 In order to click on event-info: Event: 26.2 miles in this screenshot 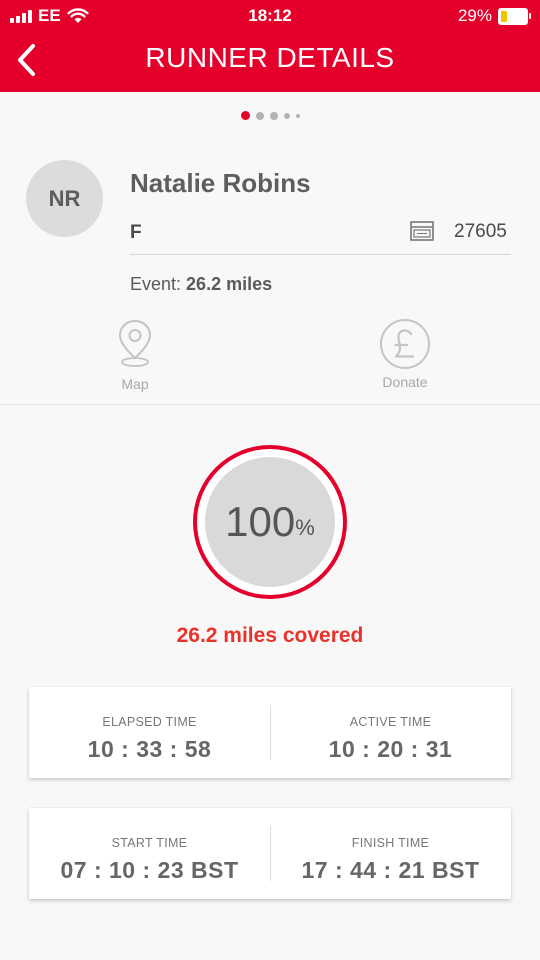, I will do `click(201, 284)`.